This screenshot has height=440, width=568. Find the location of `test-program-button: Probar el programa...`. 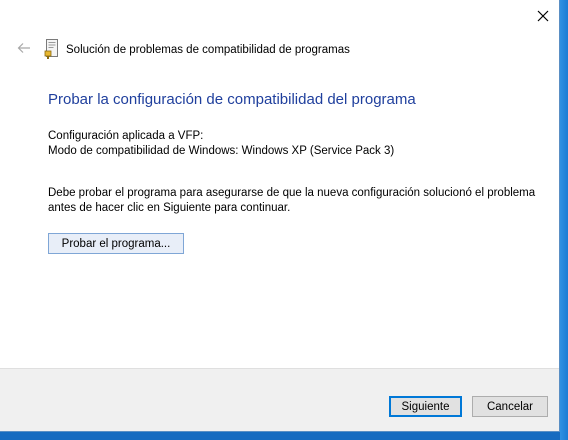

test-program-button: Probar el programa... is located at coordinates (116, 243).